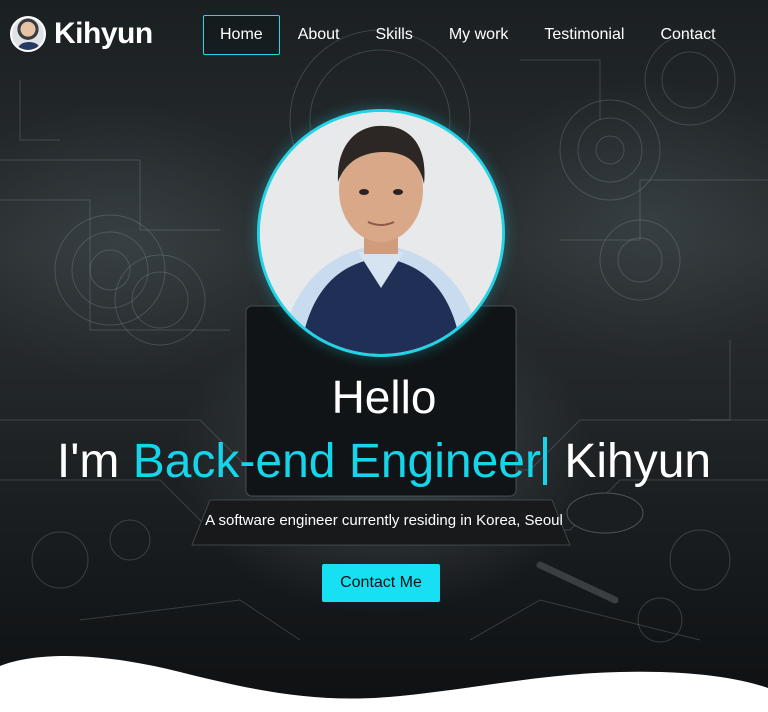 This screenshot has height=712, width=768. Describe the element at coordinates (319, 35) in the screenshot. I see `nav-about: About` at that location.